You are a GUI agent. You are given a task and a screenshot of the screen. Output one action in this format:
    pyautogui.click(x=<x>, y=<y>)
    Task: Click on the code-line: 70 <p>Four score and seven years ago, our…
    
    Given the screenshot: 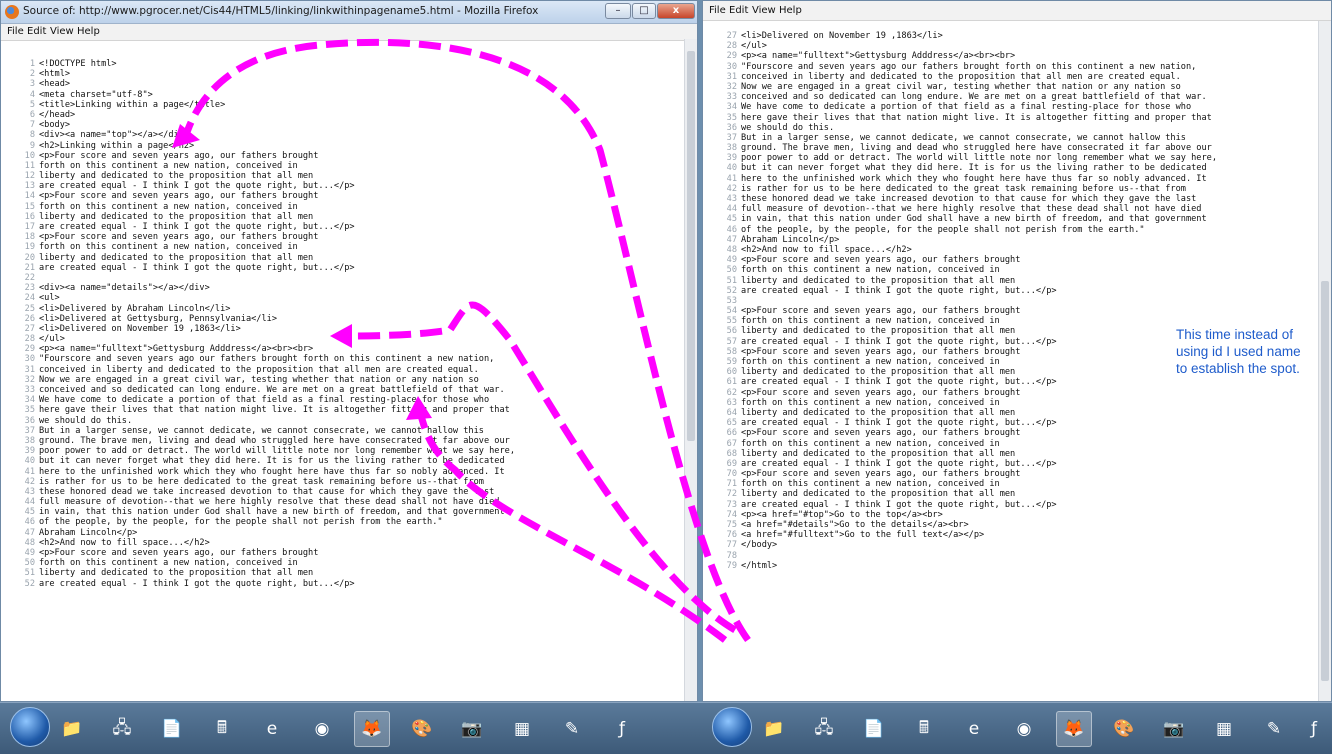 What is the action you would take?
    pyautogui.click(x=1011, y=474)
    